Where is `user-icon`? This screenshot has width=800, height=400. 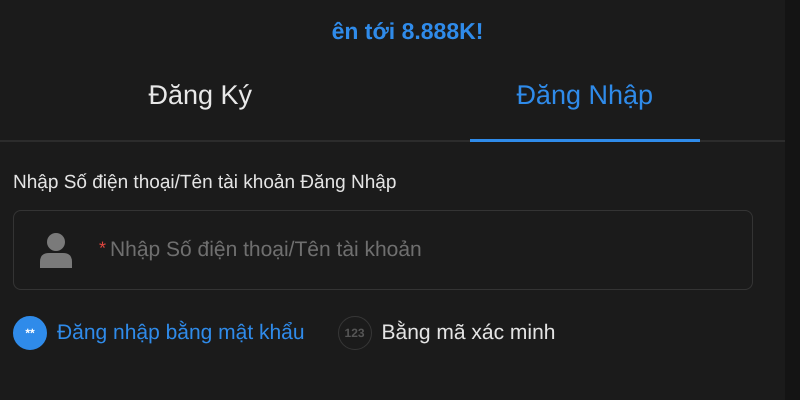 user-icon is located at coordinates (56, 250).